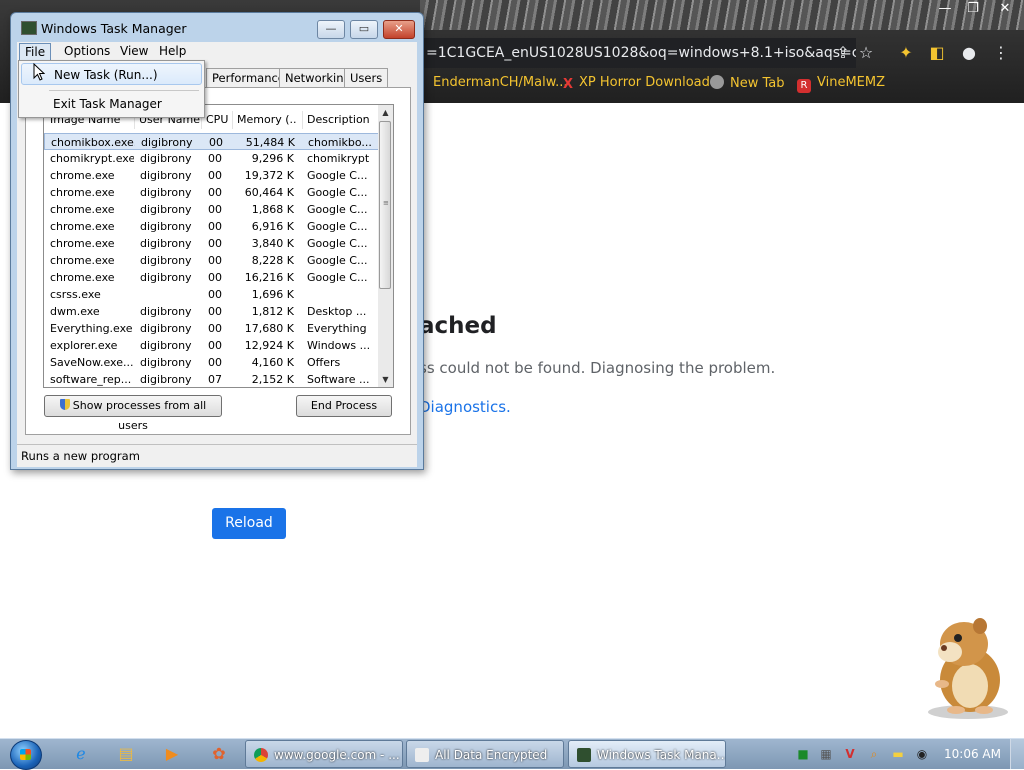 The width and height of the screenshot is (1024, 770). What do you see at coordinates (803, 754) in the screenshot?
I see `tray-green-square-icon: ■` at bounding box center [803, 754].